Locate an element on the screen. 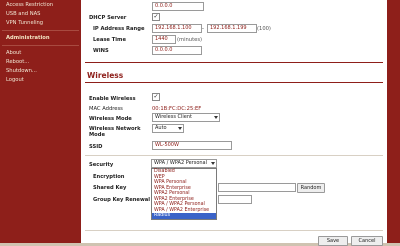  sidebar-item-administration: Administration is located at coordinates (28, 38).